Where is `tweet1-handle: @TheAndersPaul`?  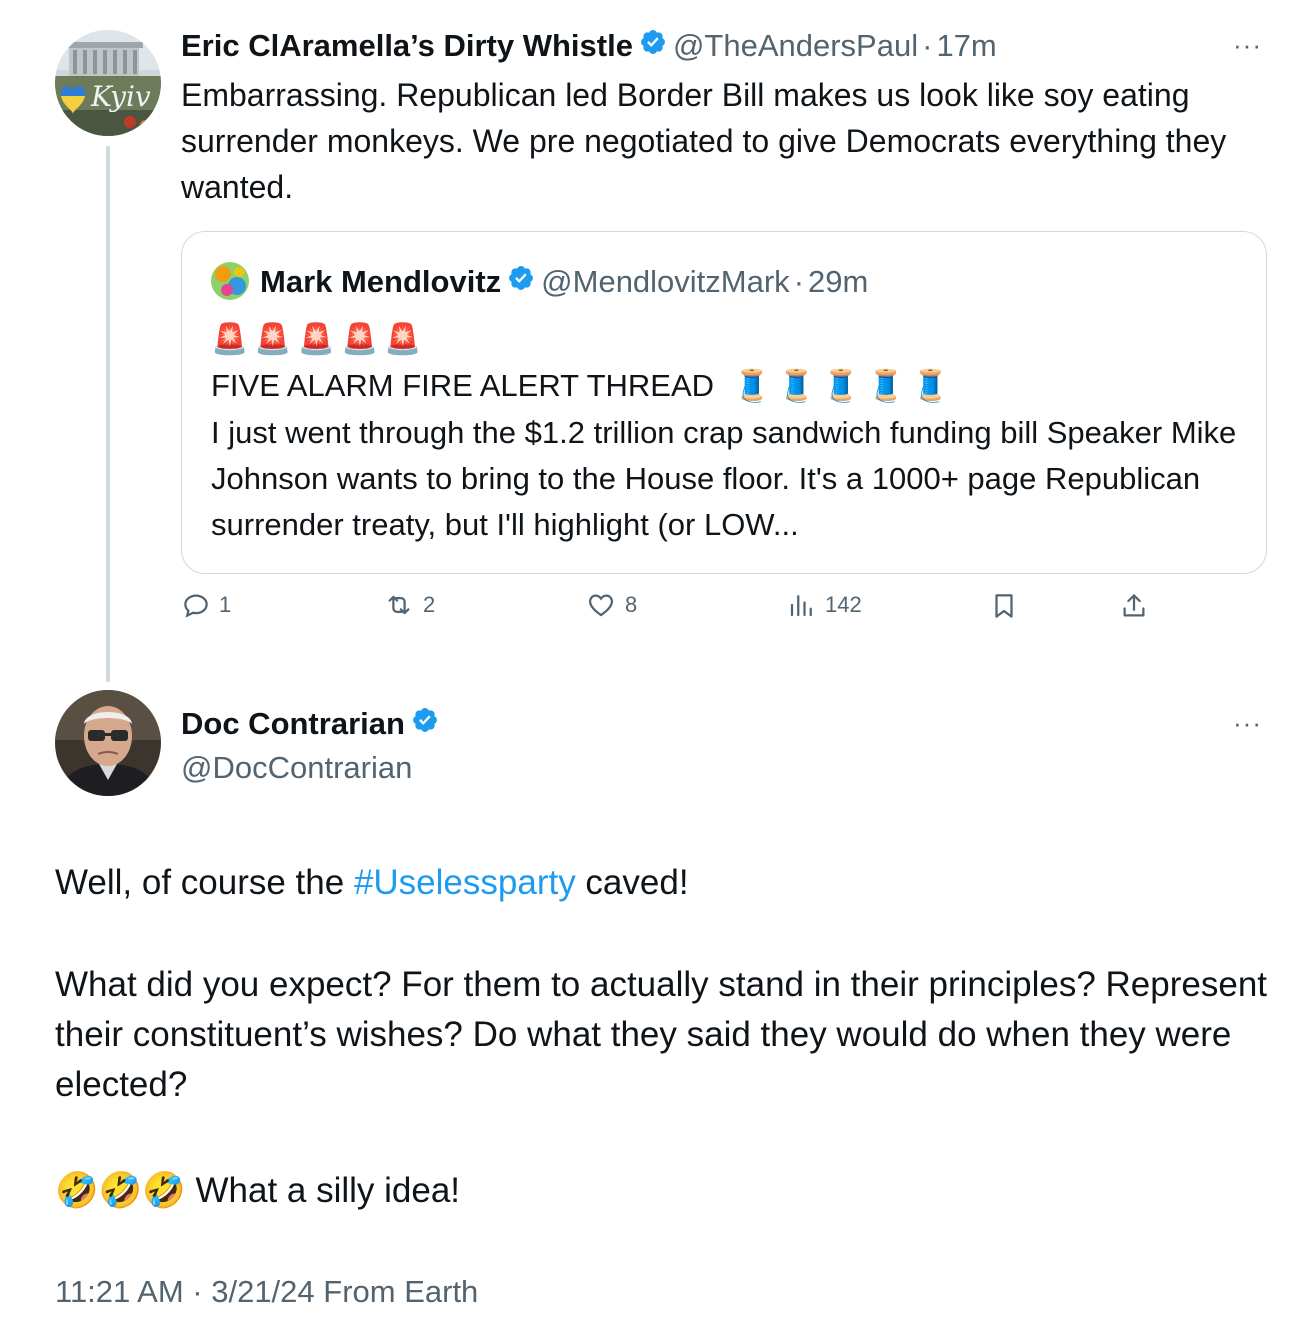 tweet1-handle: @TheAndersPaul is located at coordinates (795, 46).